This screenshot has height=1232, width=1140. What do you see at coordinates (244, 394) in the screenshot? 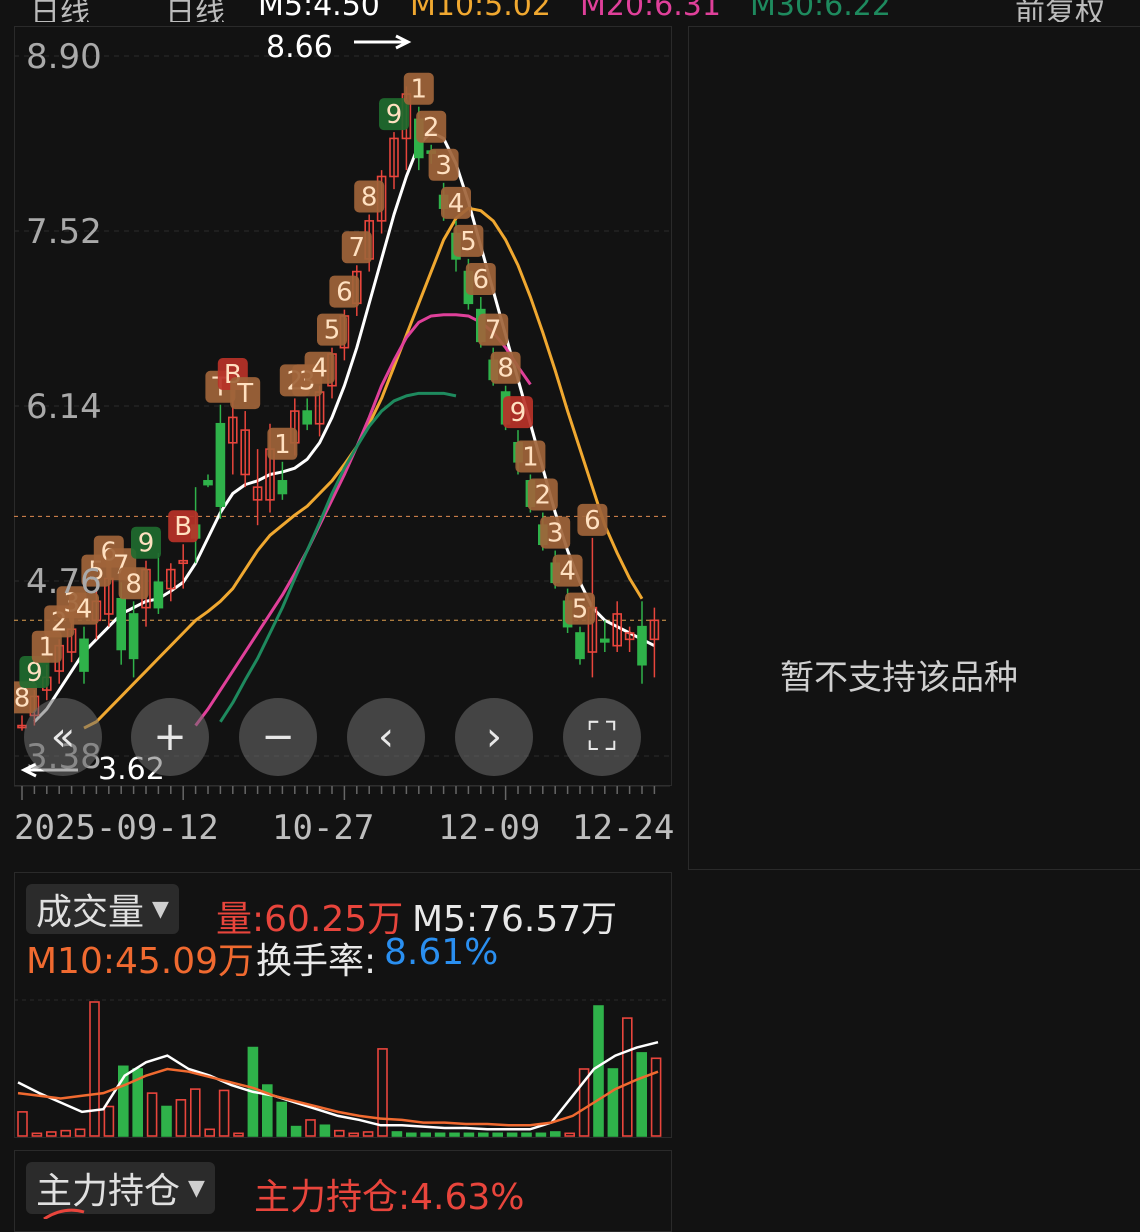
I see `td-badge-label: T` at bounding box center [244, 394].